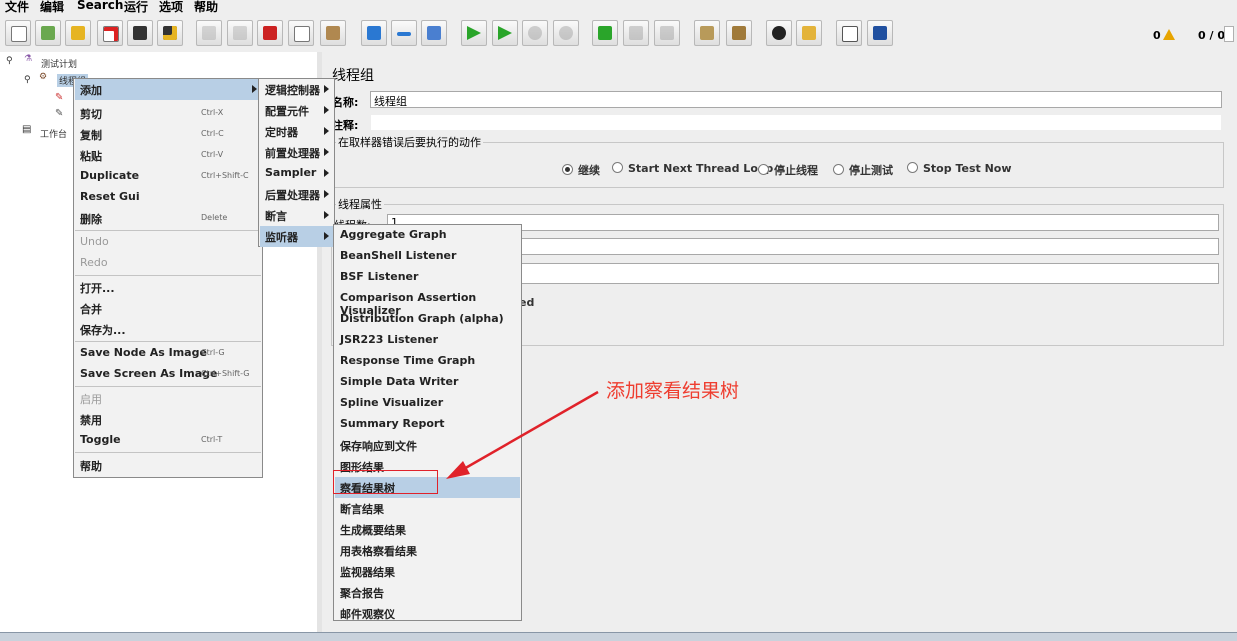 The height and width of the screenshot is (641, 1237). What do you see at coordinates (673, 391) in the screenshot?
I see `annotation-text: 添加察看结果树` at bounding box center [673, 391].